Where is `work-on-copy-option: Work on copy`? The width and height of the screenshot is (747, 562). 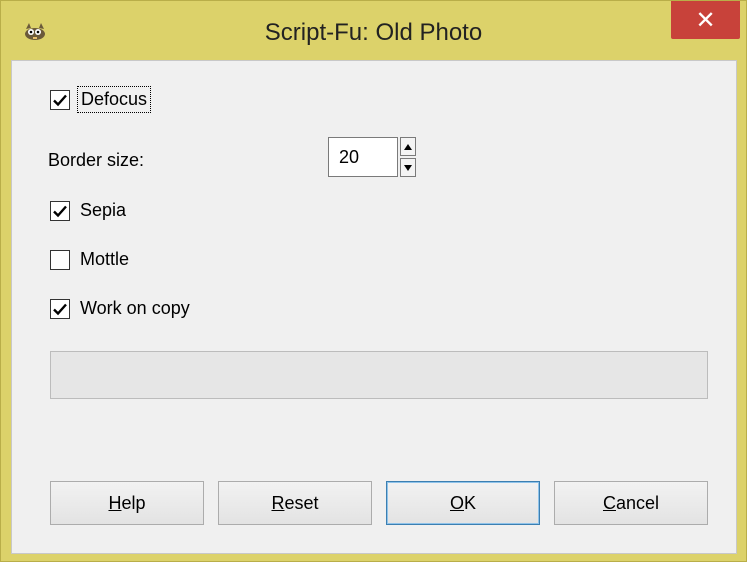
work-on-copy-option: Work on copy is located at coordinates (120, 308).